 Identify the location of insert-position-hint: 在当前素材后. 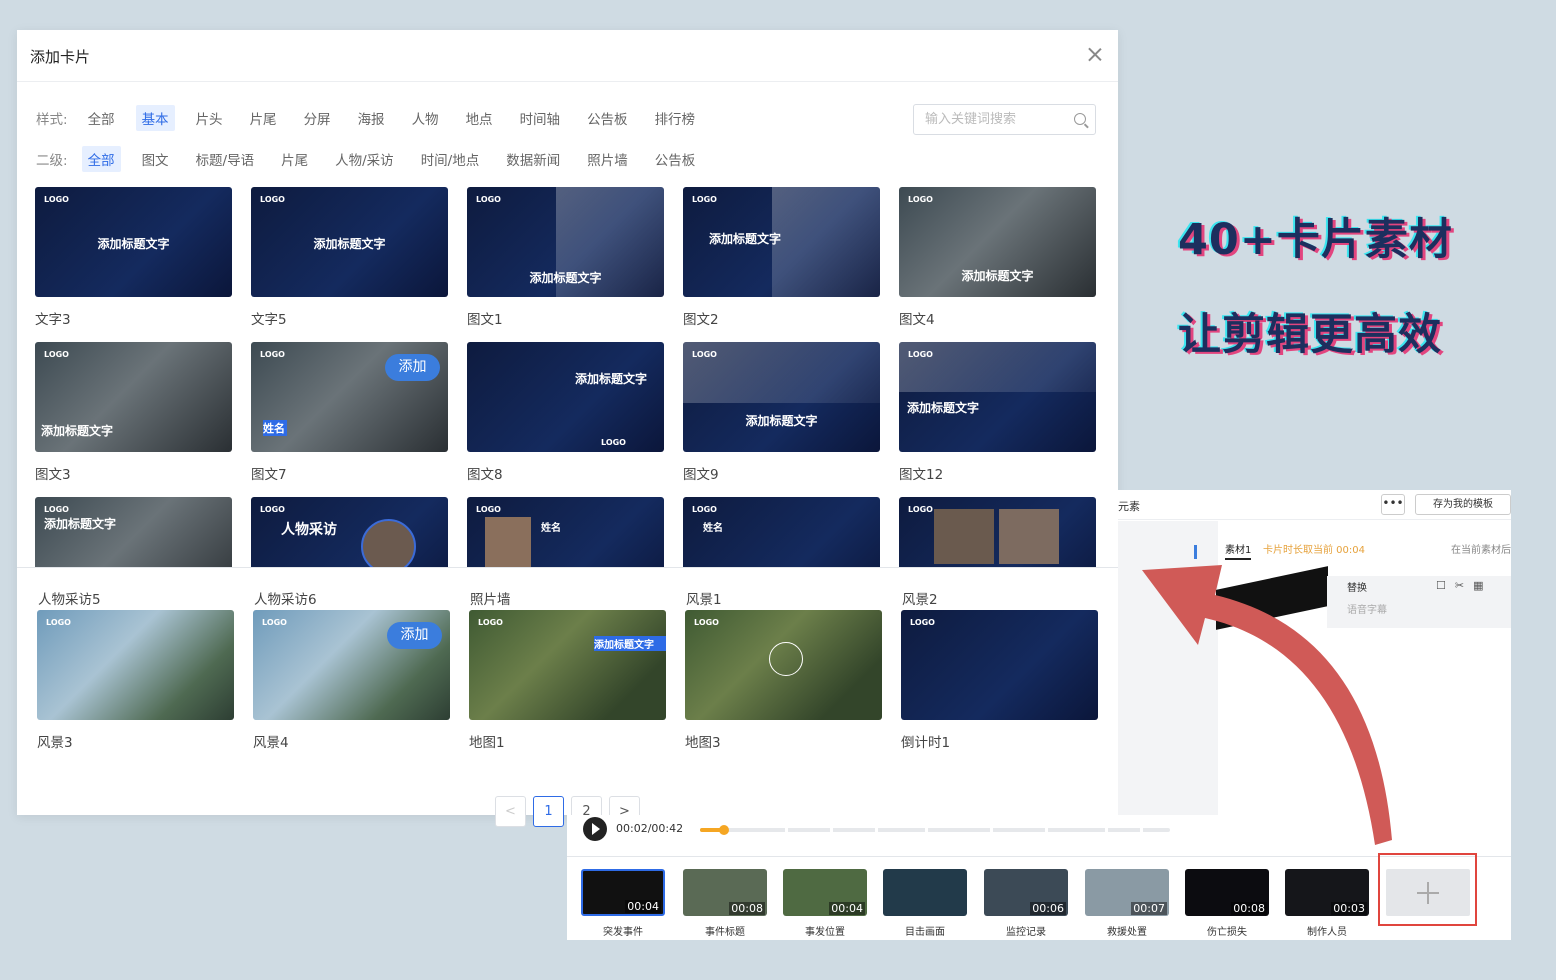
(1481, 548).